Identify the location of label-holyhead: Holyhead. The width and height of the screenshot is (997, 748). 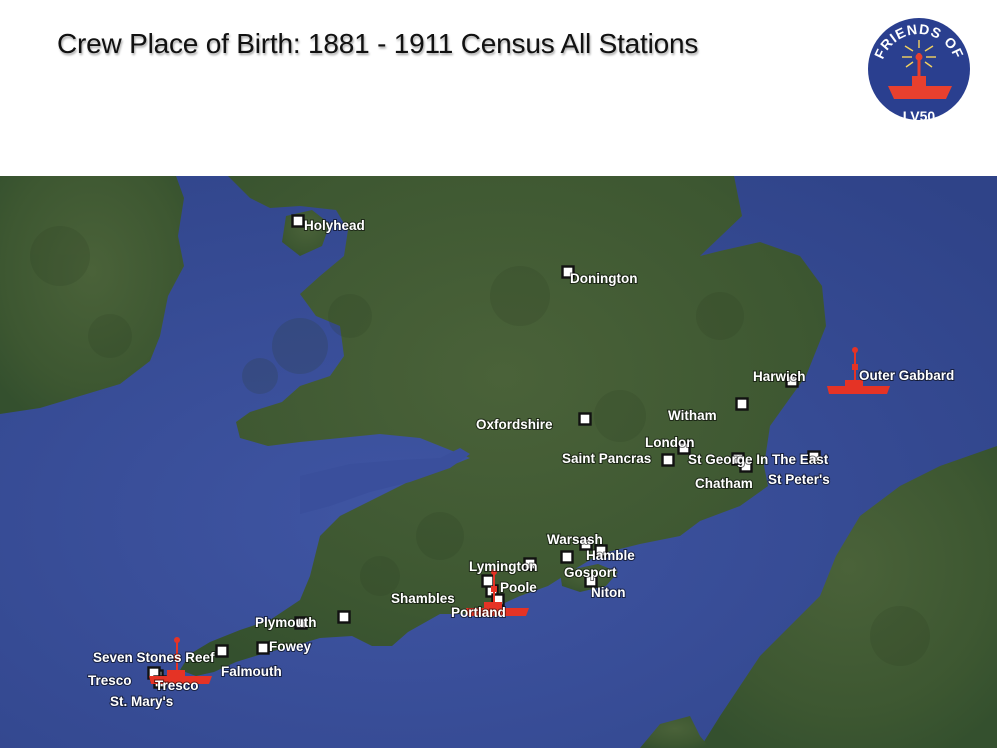
(334, 225).